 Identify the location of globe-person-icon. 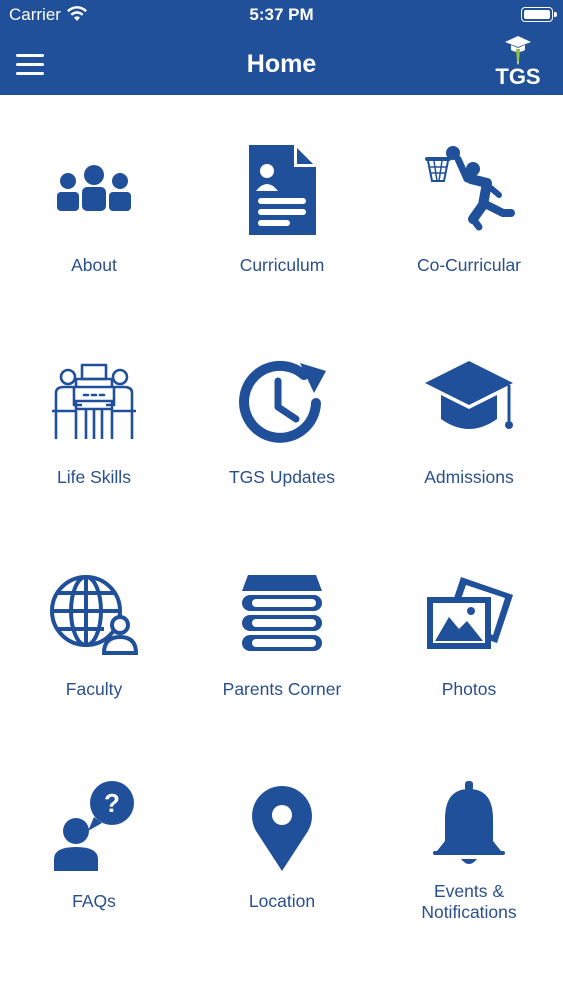
(94, 615).